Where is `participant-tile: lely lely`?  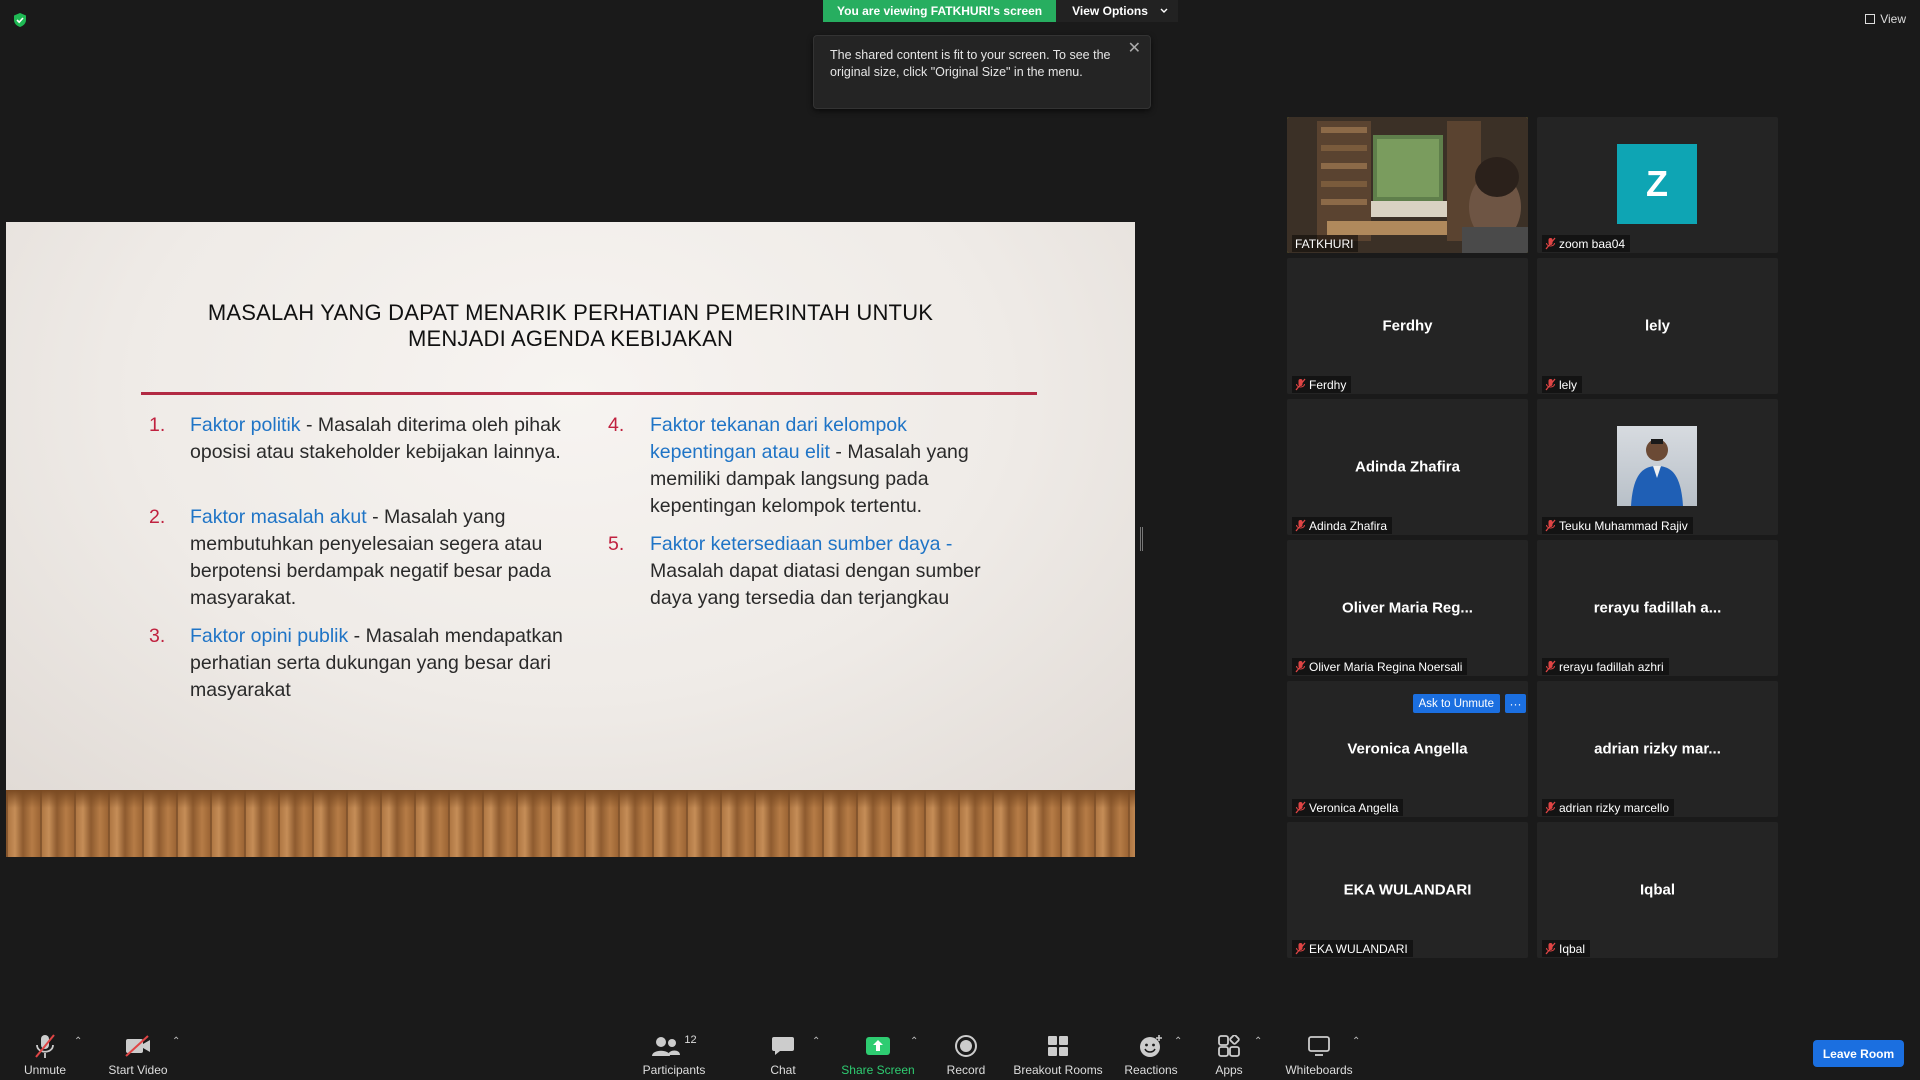 participant-tile: lely lely is located at coordinates (1657, 326).